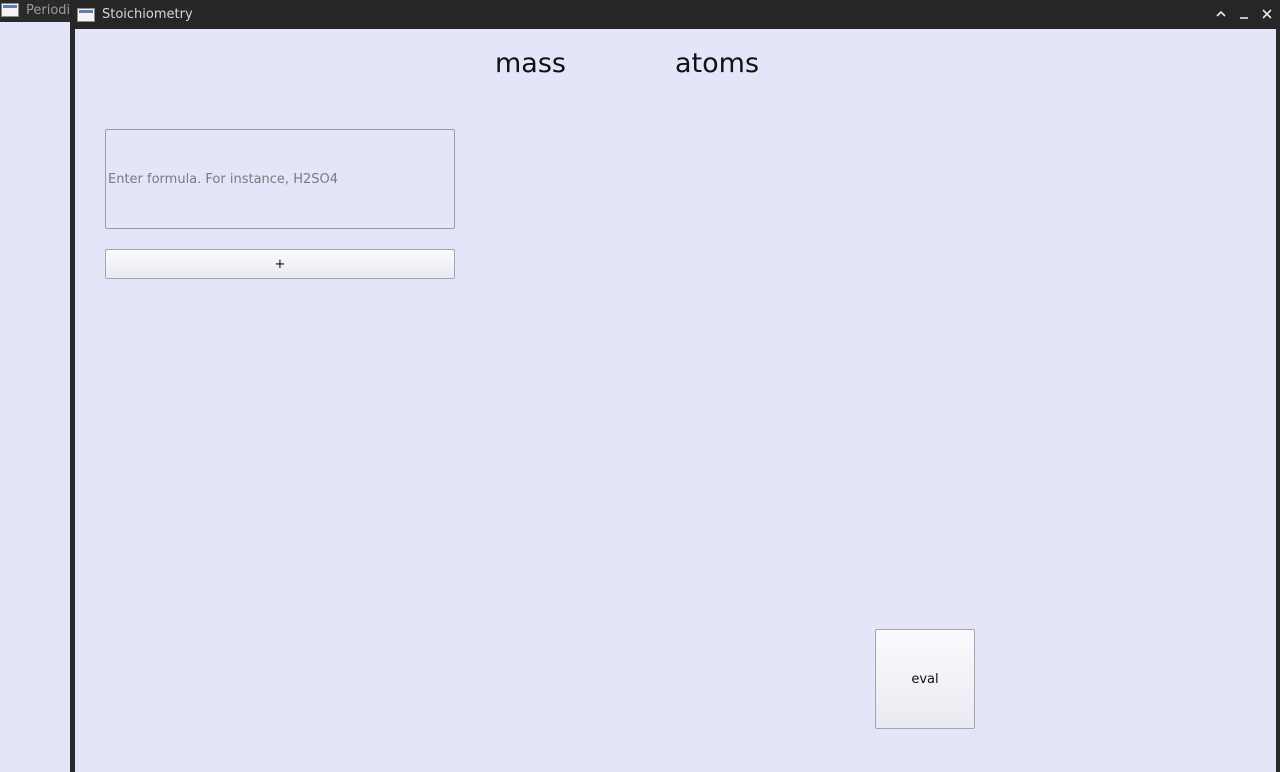 The image size is (1280, 772). I want to click on mass-heading: mass, so click(530, 63).